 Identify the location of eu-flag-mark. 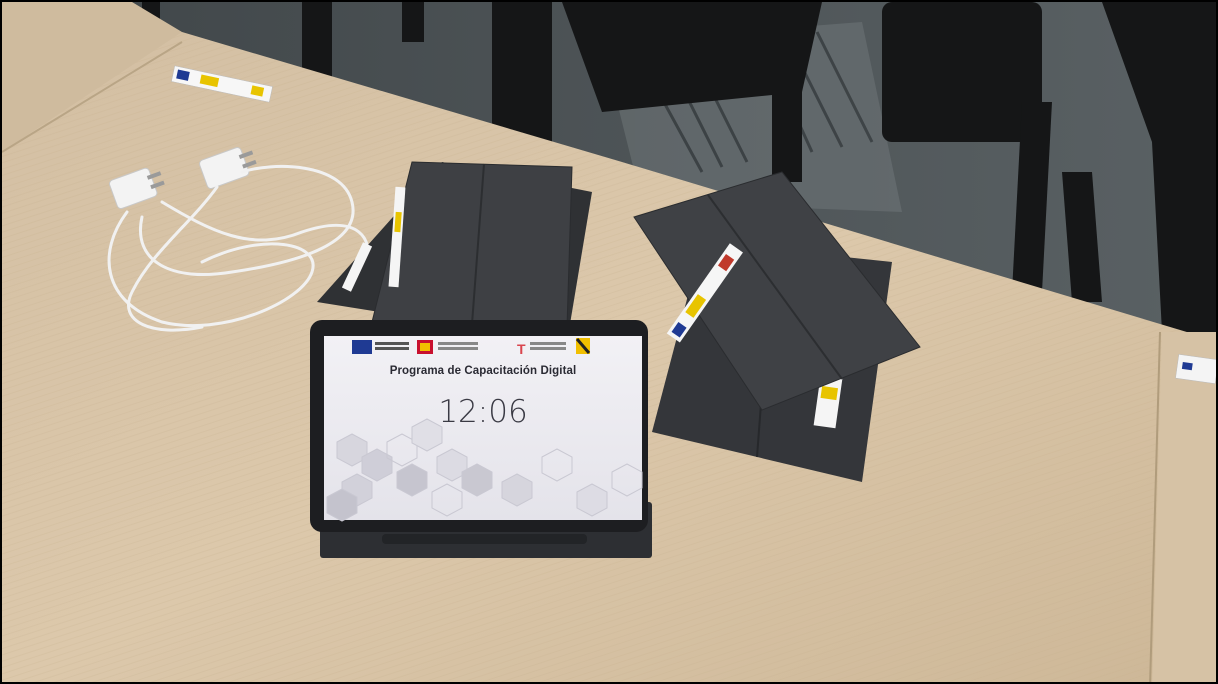
(1187, 366).